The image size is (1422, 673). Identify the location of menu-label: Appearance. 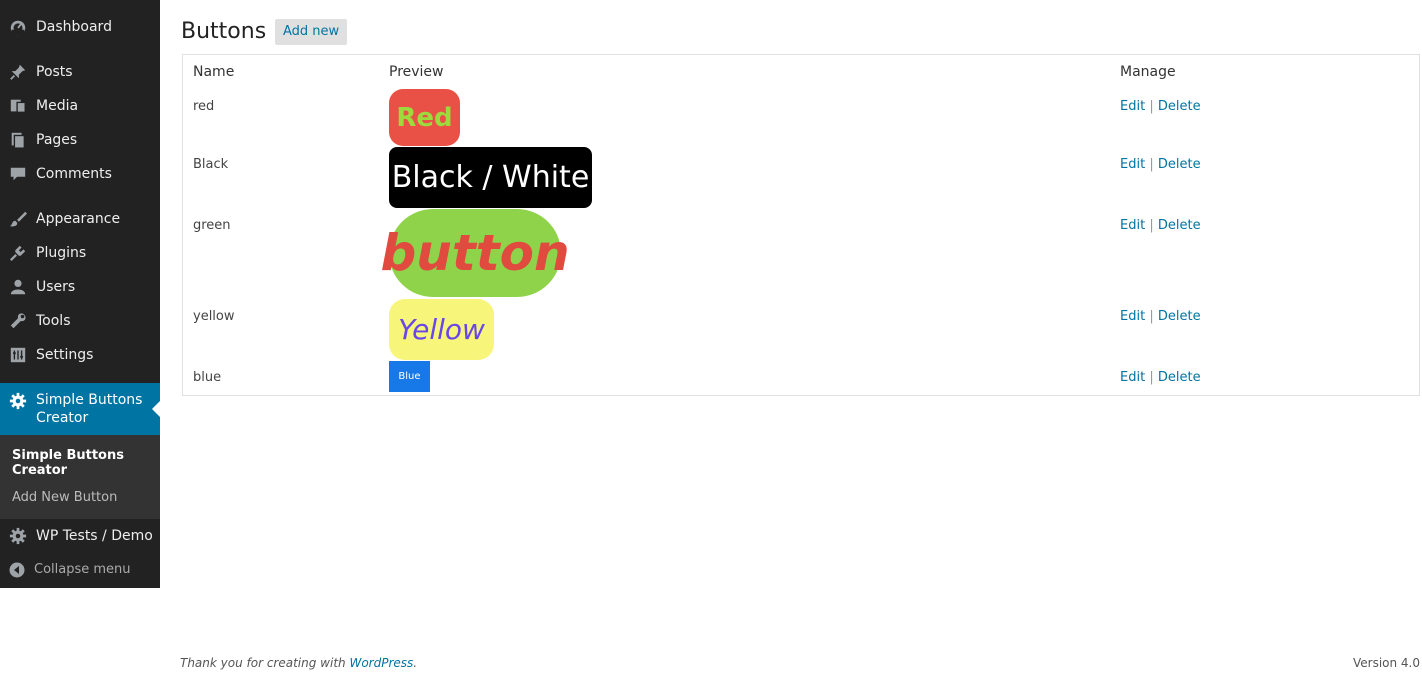
(78, 219).